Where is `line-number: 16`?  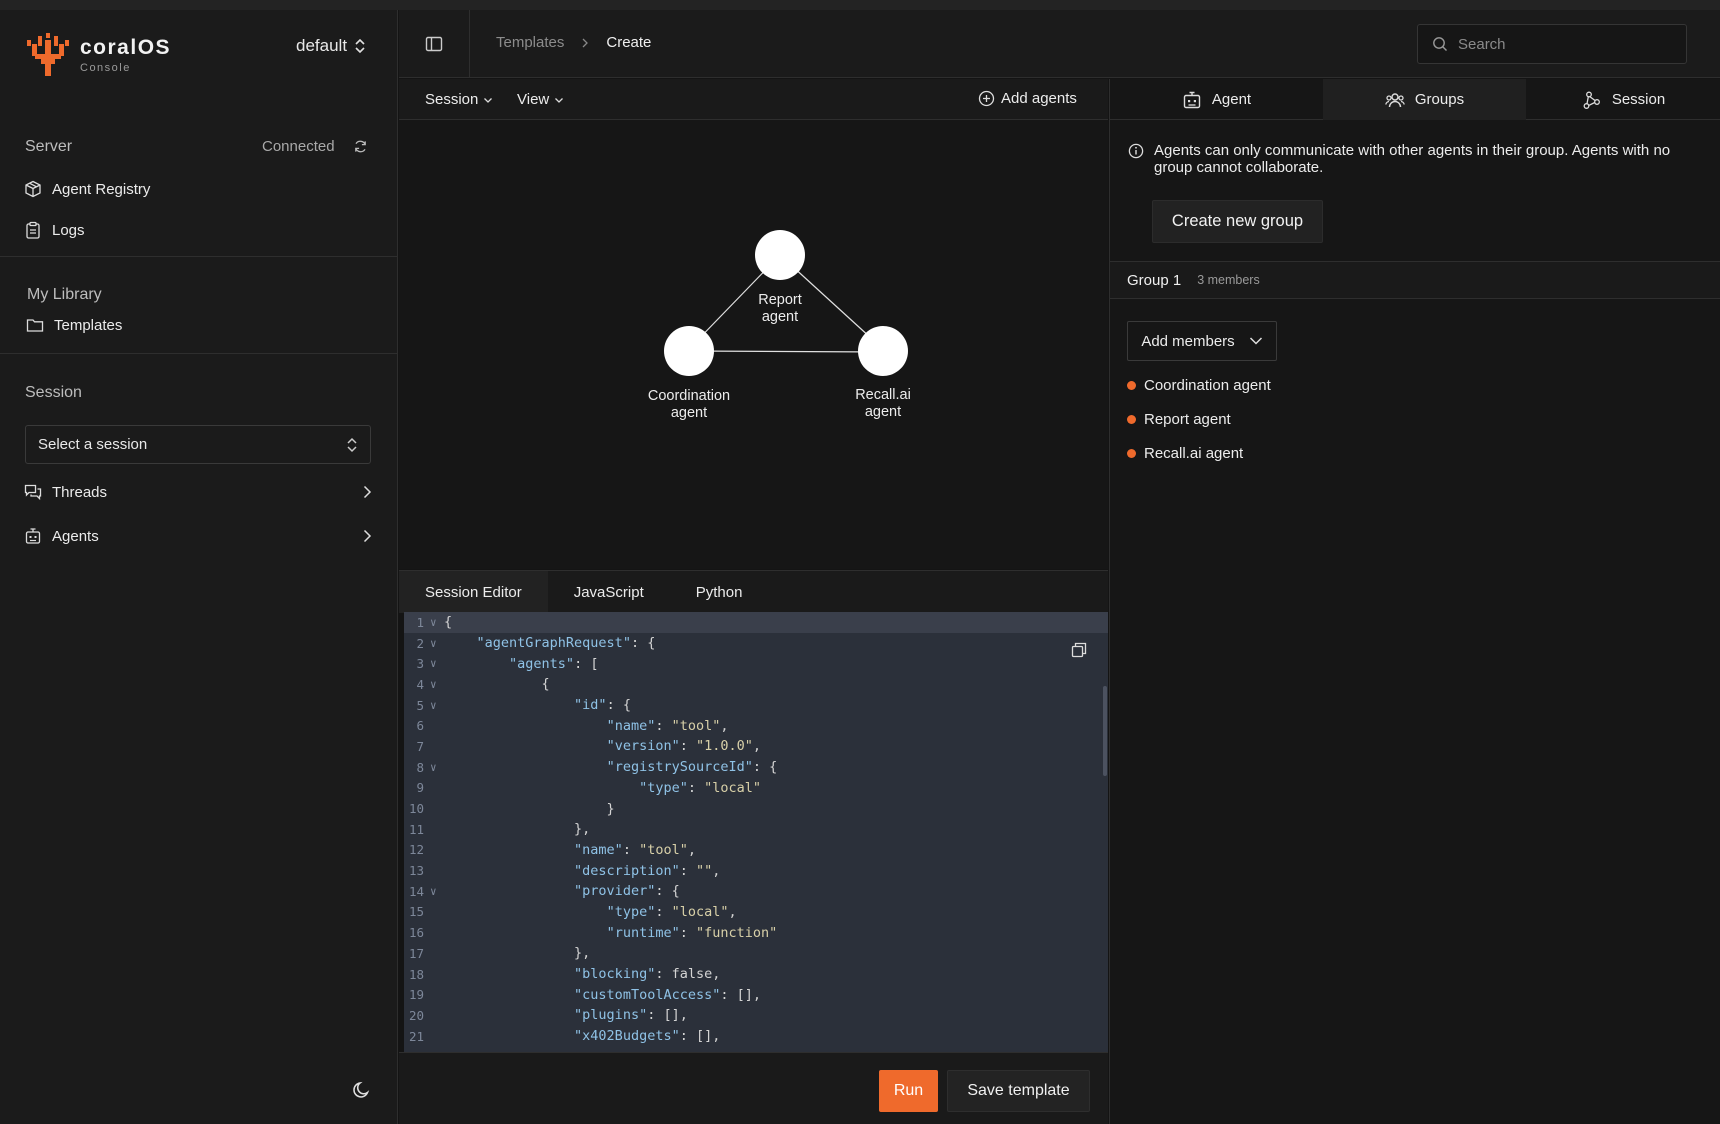
line-number: 16 is located at coordinates (416, 933).